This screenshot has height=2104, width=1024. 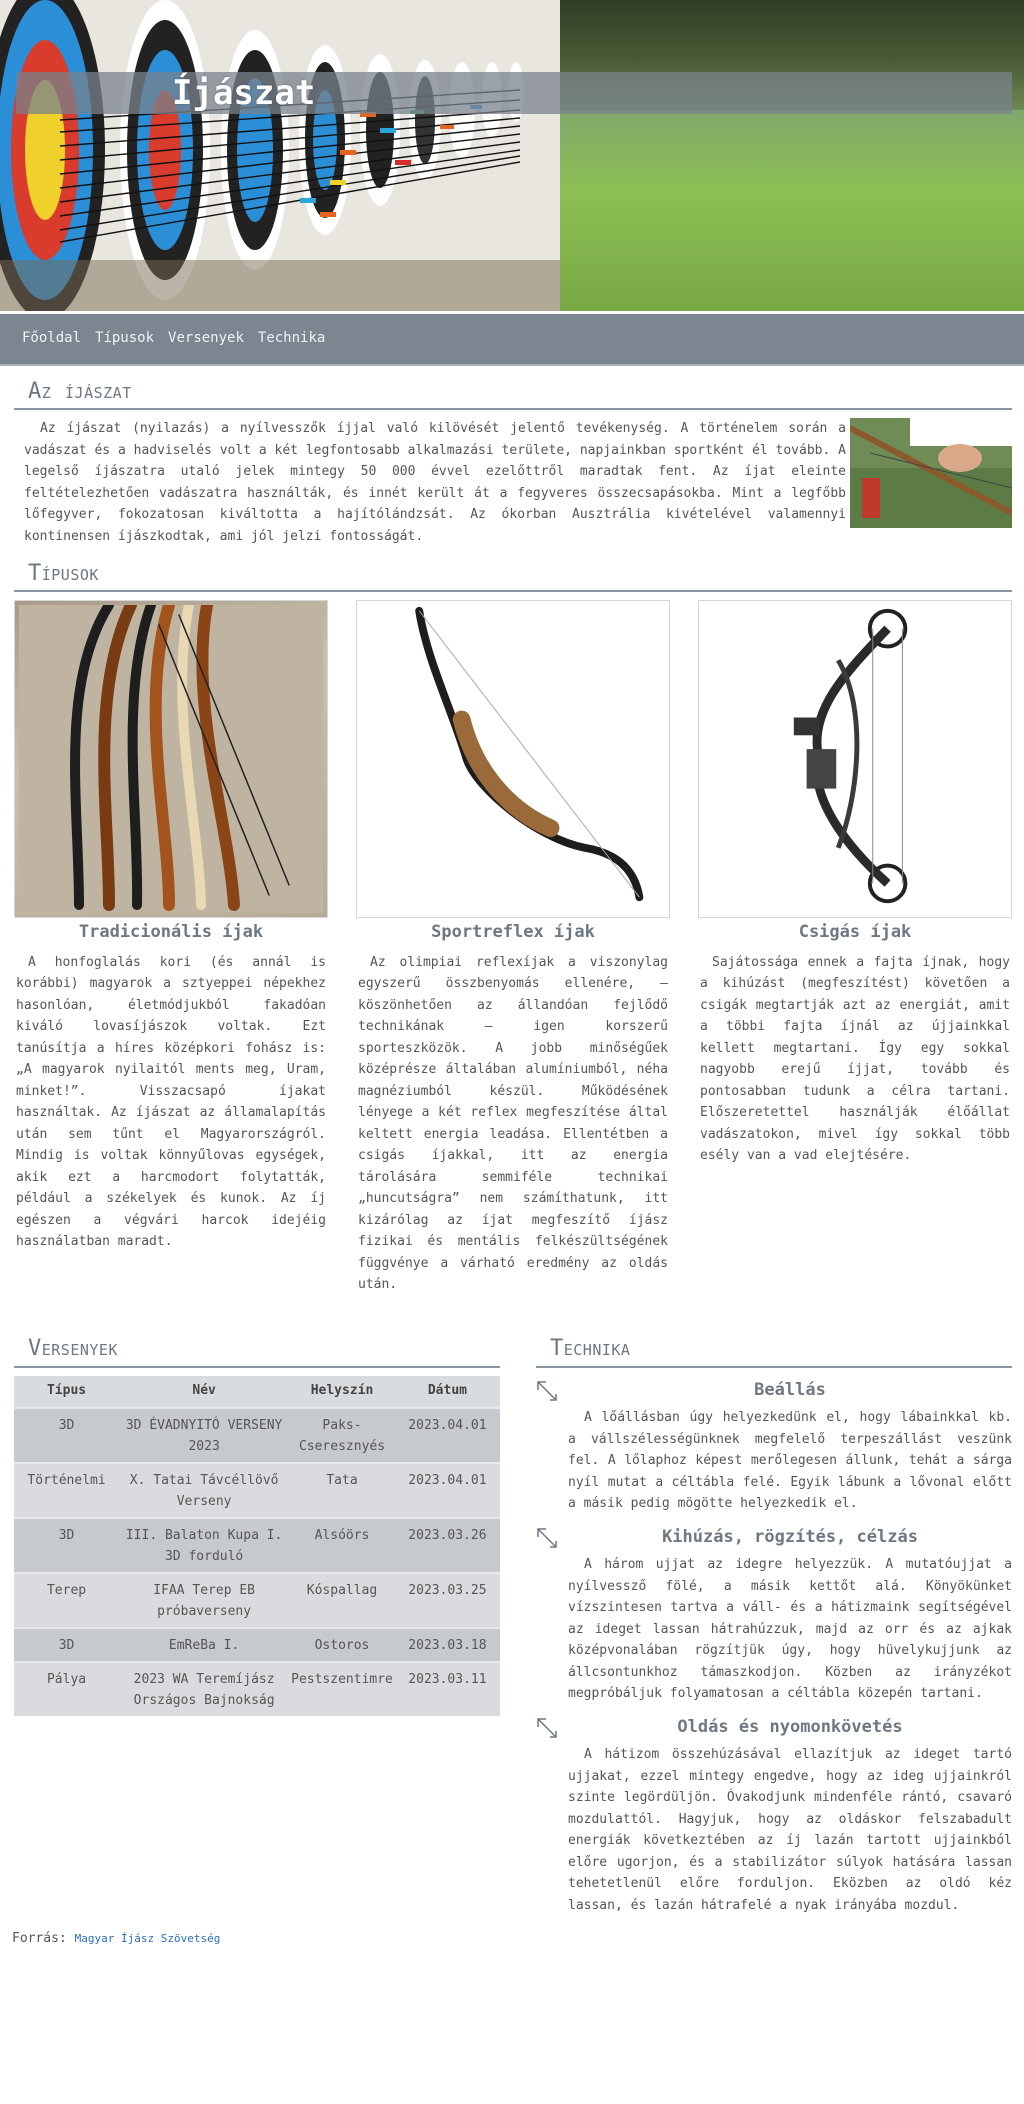 What do you see at coordinates (513, 388) in the screenshot?
I see `about-section-header: Az íjászat` at bounding box center [513, 388].